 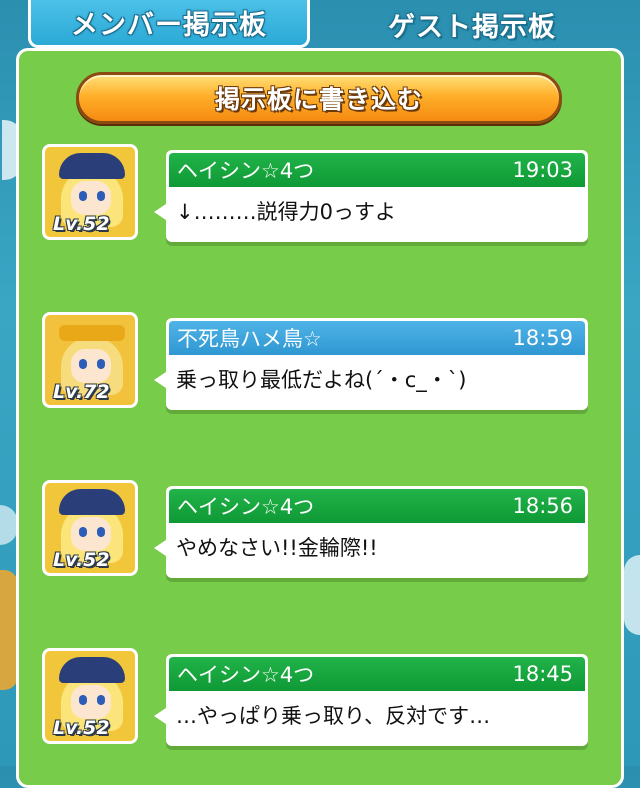 What do you see at coordinates (632, 595) in the screenshot?
I see `background-cloud` at bounding box center [632, 595].